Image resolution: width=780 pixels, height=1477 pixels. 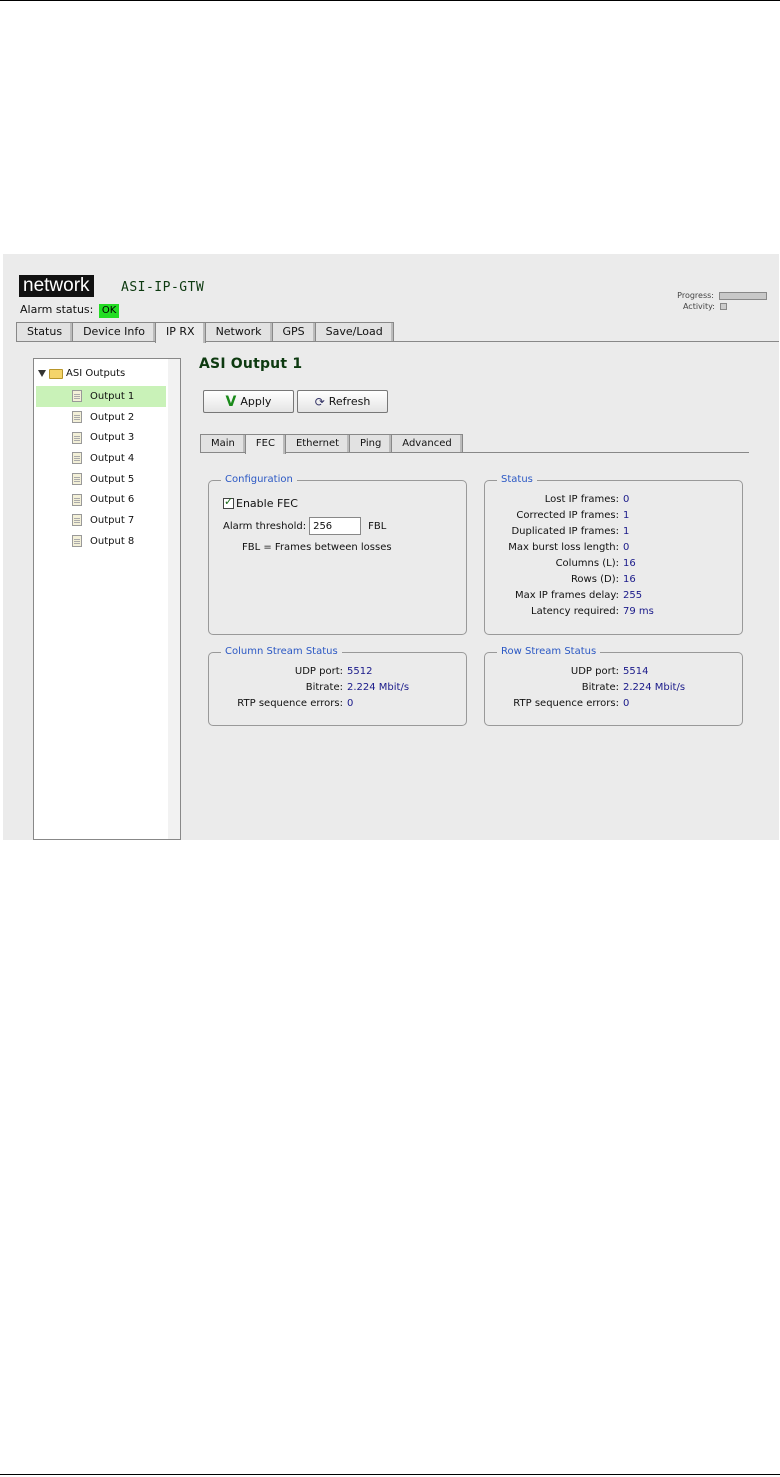 I want to click on status-label: Max IP frames delay:, so click(x=566, y=595).